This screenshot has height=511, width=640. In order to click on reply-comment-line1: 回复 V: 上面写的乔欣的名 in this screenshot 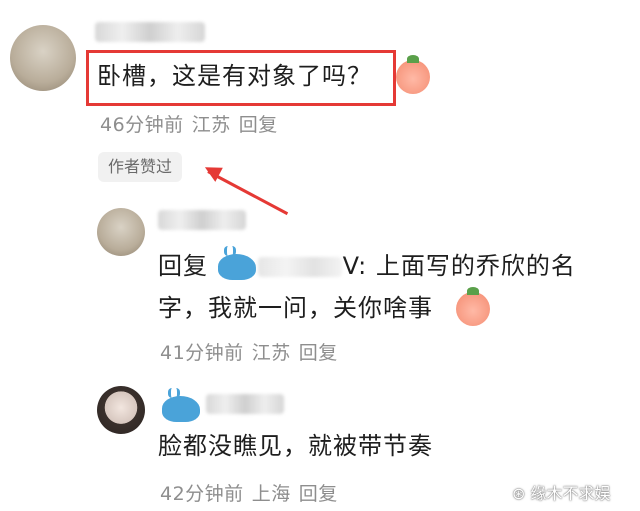, I will do `click(367, 265)`.